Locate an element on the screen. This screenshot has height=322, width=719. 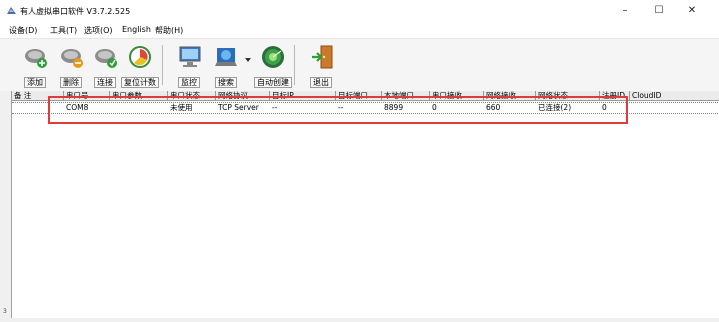
close-button: ✕ is located at coordinates (692, 11).